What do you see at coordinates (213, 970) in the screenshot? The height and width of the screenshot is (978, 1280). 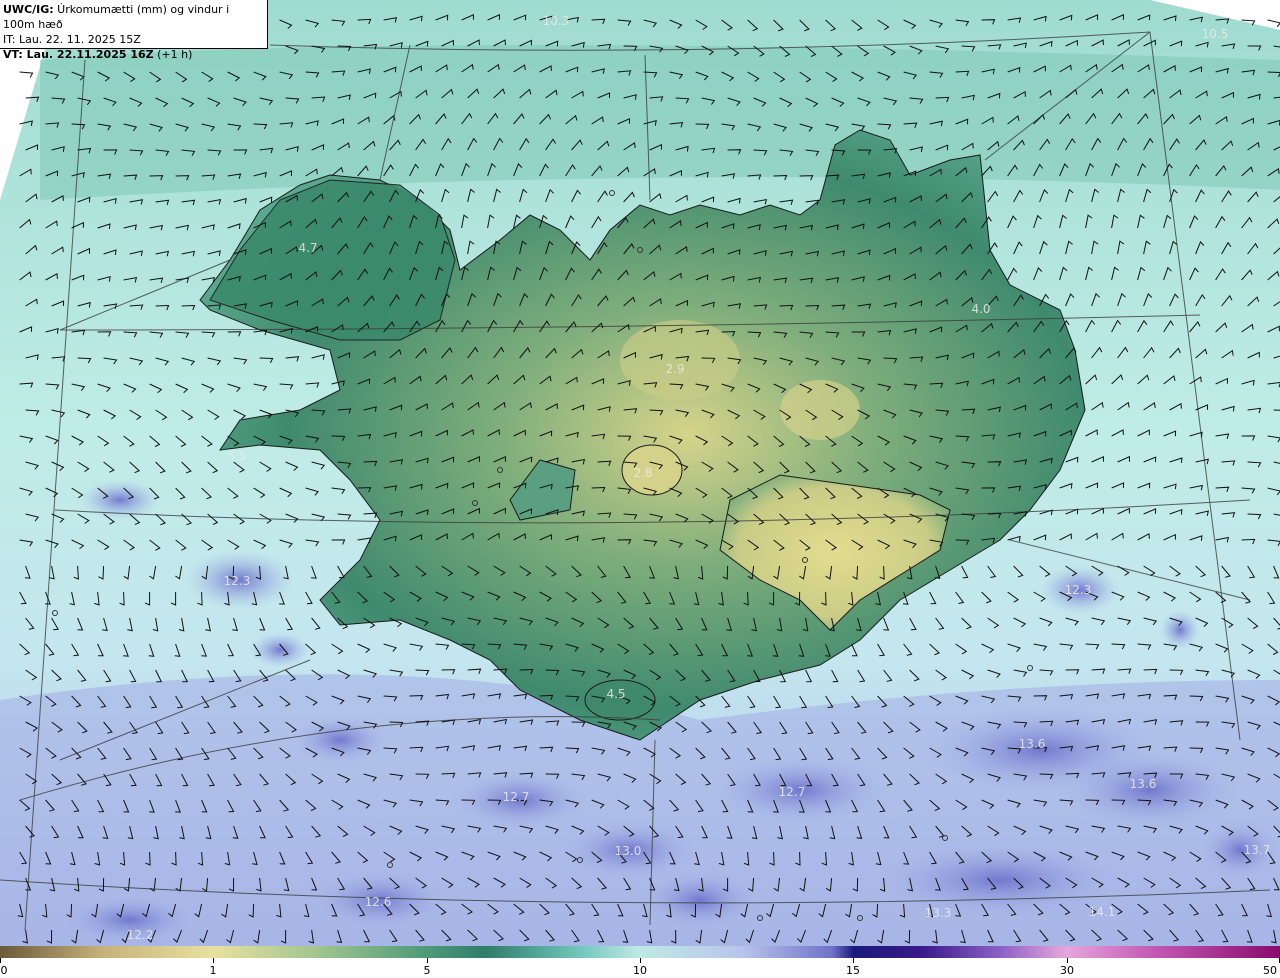 I see `colorbar-label: 1` at bounding box center [213, 970].